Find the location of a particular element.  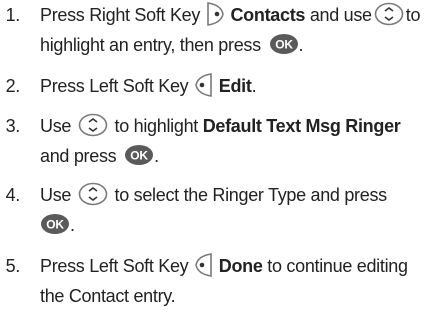

default-text-msg-ringer-label: Default Text Msg Ringer is located at coordinates (301, 126).